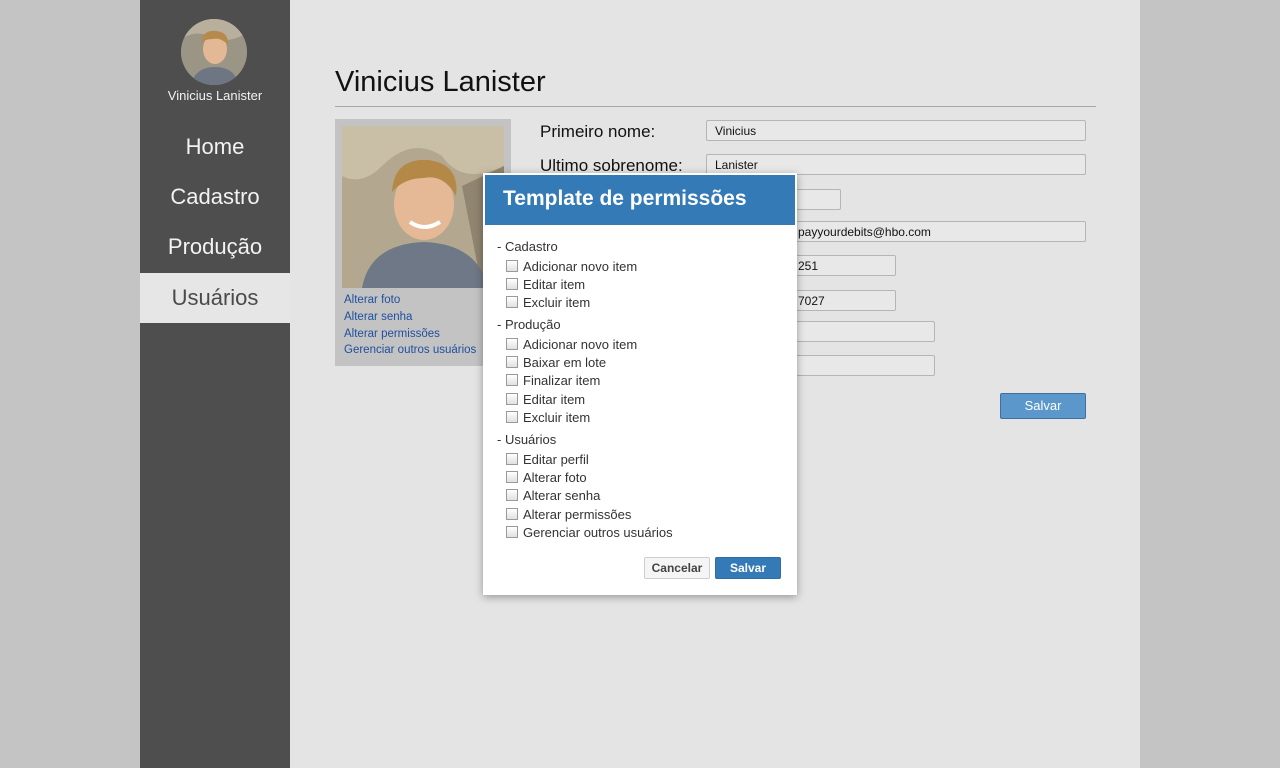  I want to click on permission-item: Baixar em lote, so click(556, 362).